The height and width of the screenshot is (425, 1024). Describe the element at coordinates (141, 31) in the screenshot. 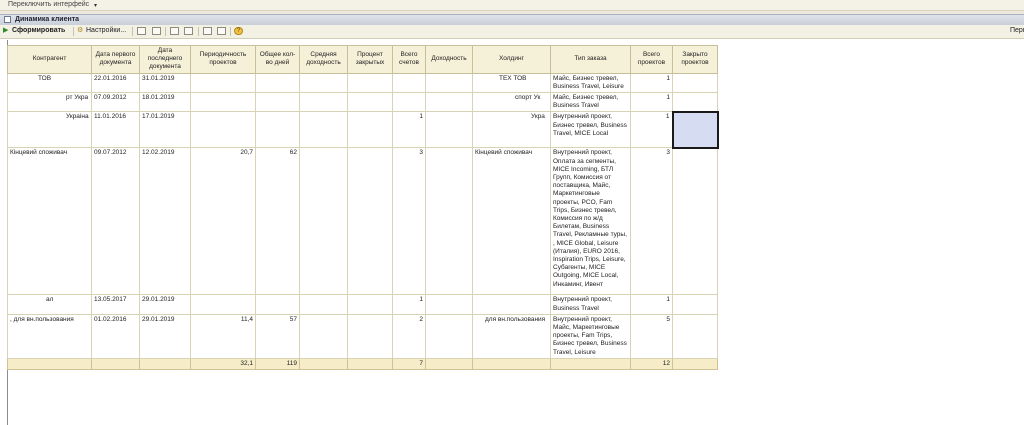

I see `save-icon` at that location.